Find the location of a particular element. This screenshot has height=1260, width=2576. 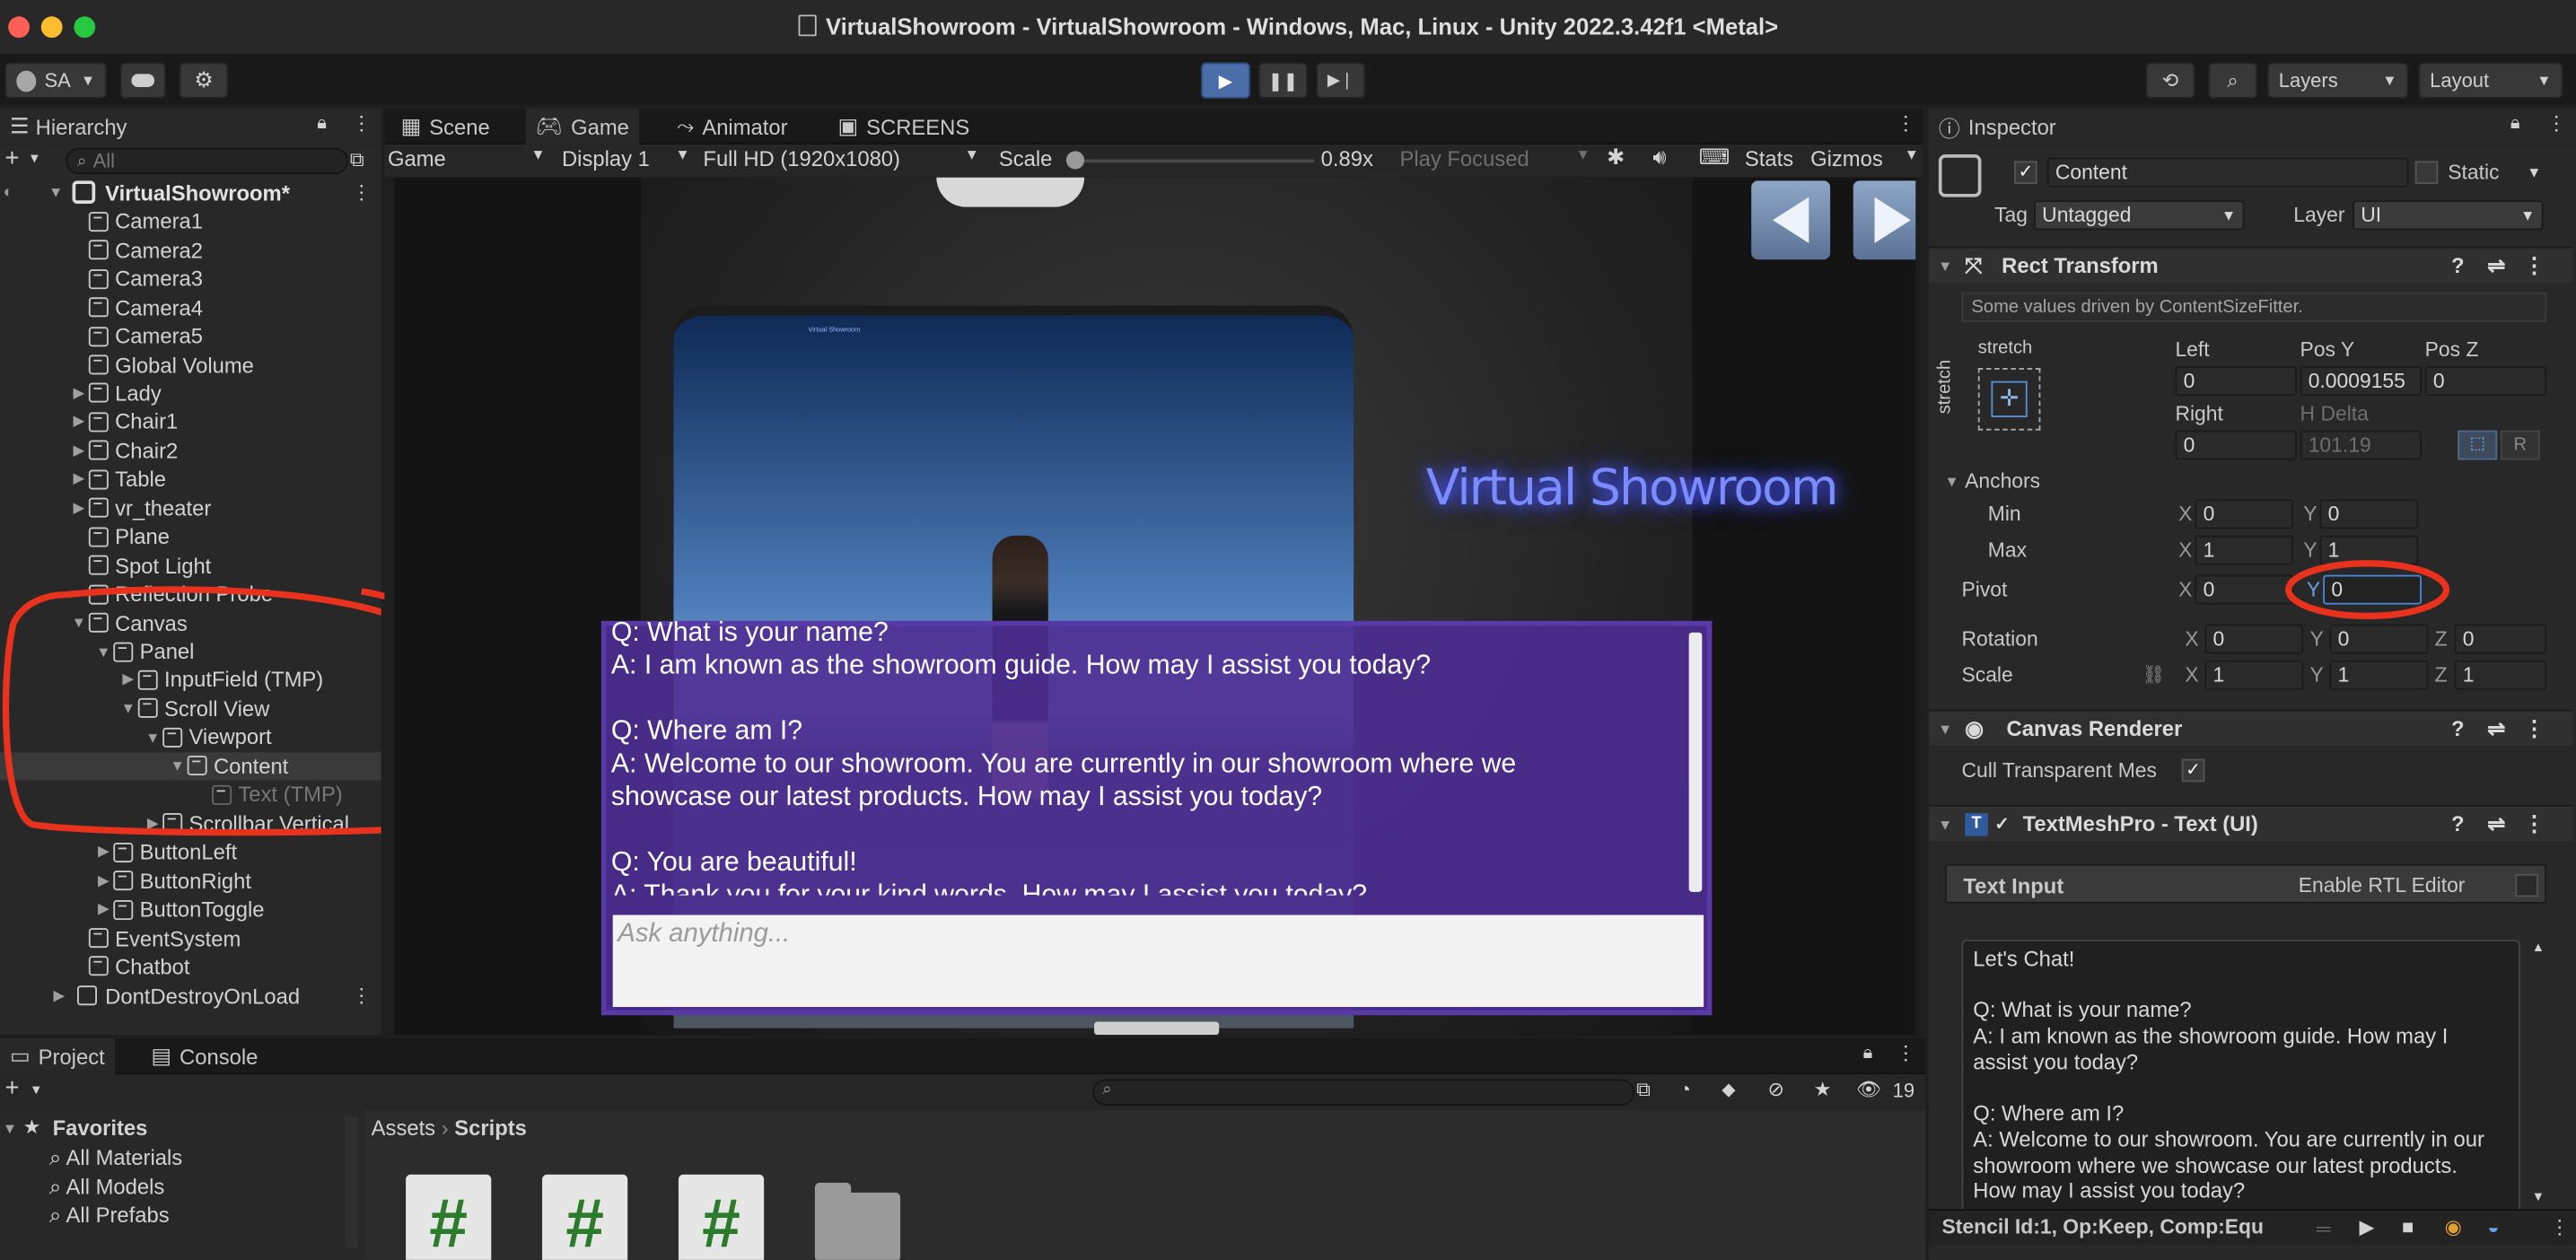

star-icon: ★ is located at coordinates (1823, 1089).